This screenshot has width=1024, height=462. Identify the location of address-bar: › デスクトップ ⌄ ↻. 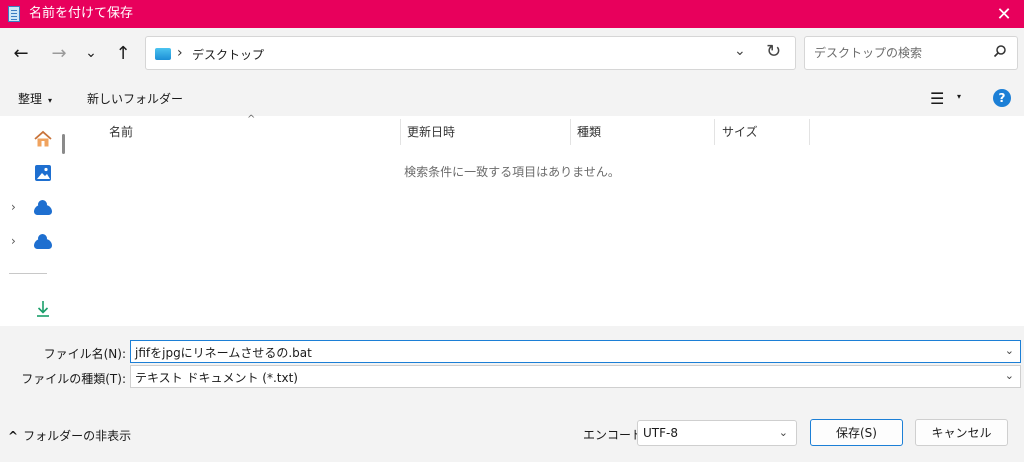
(470, 53).